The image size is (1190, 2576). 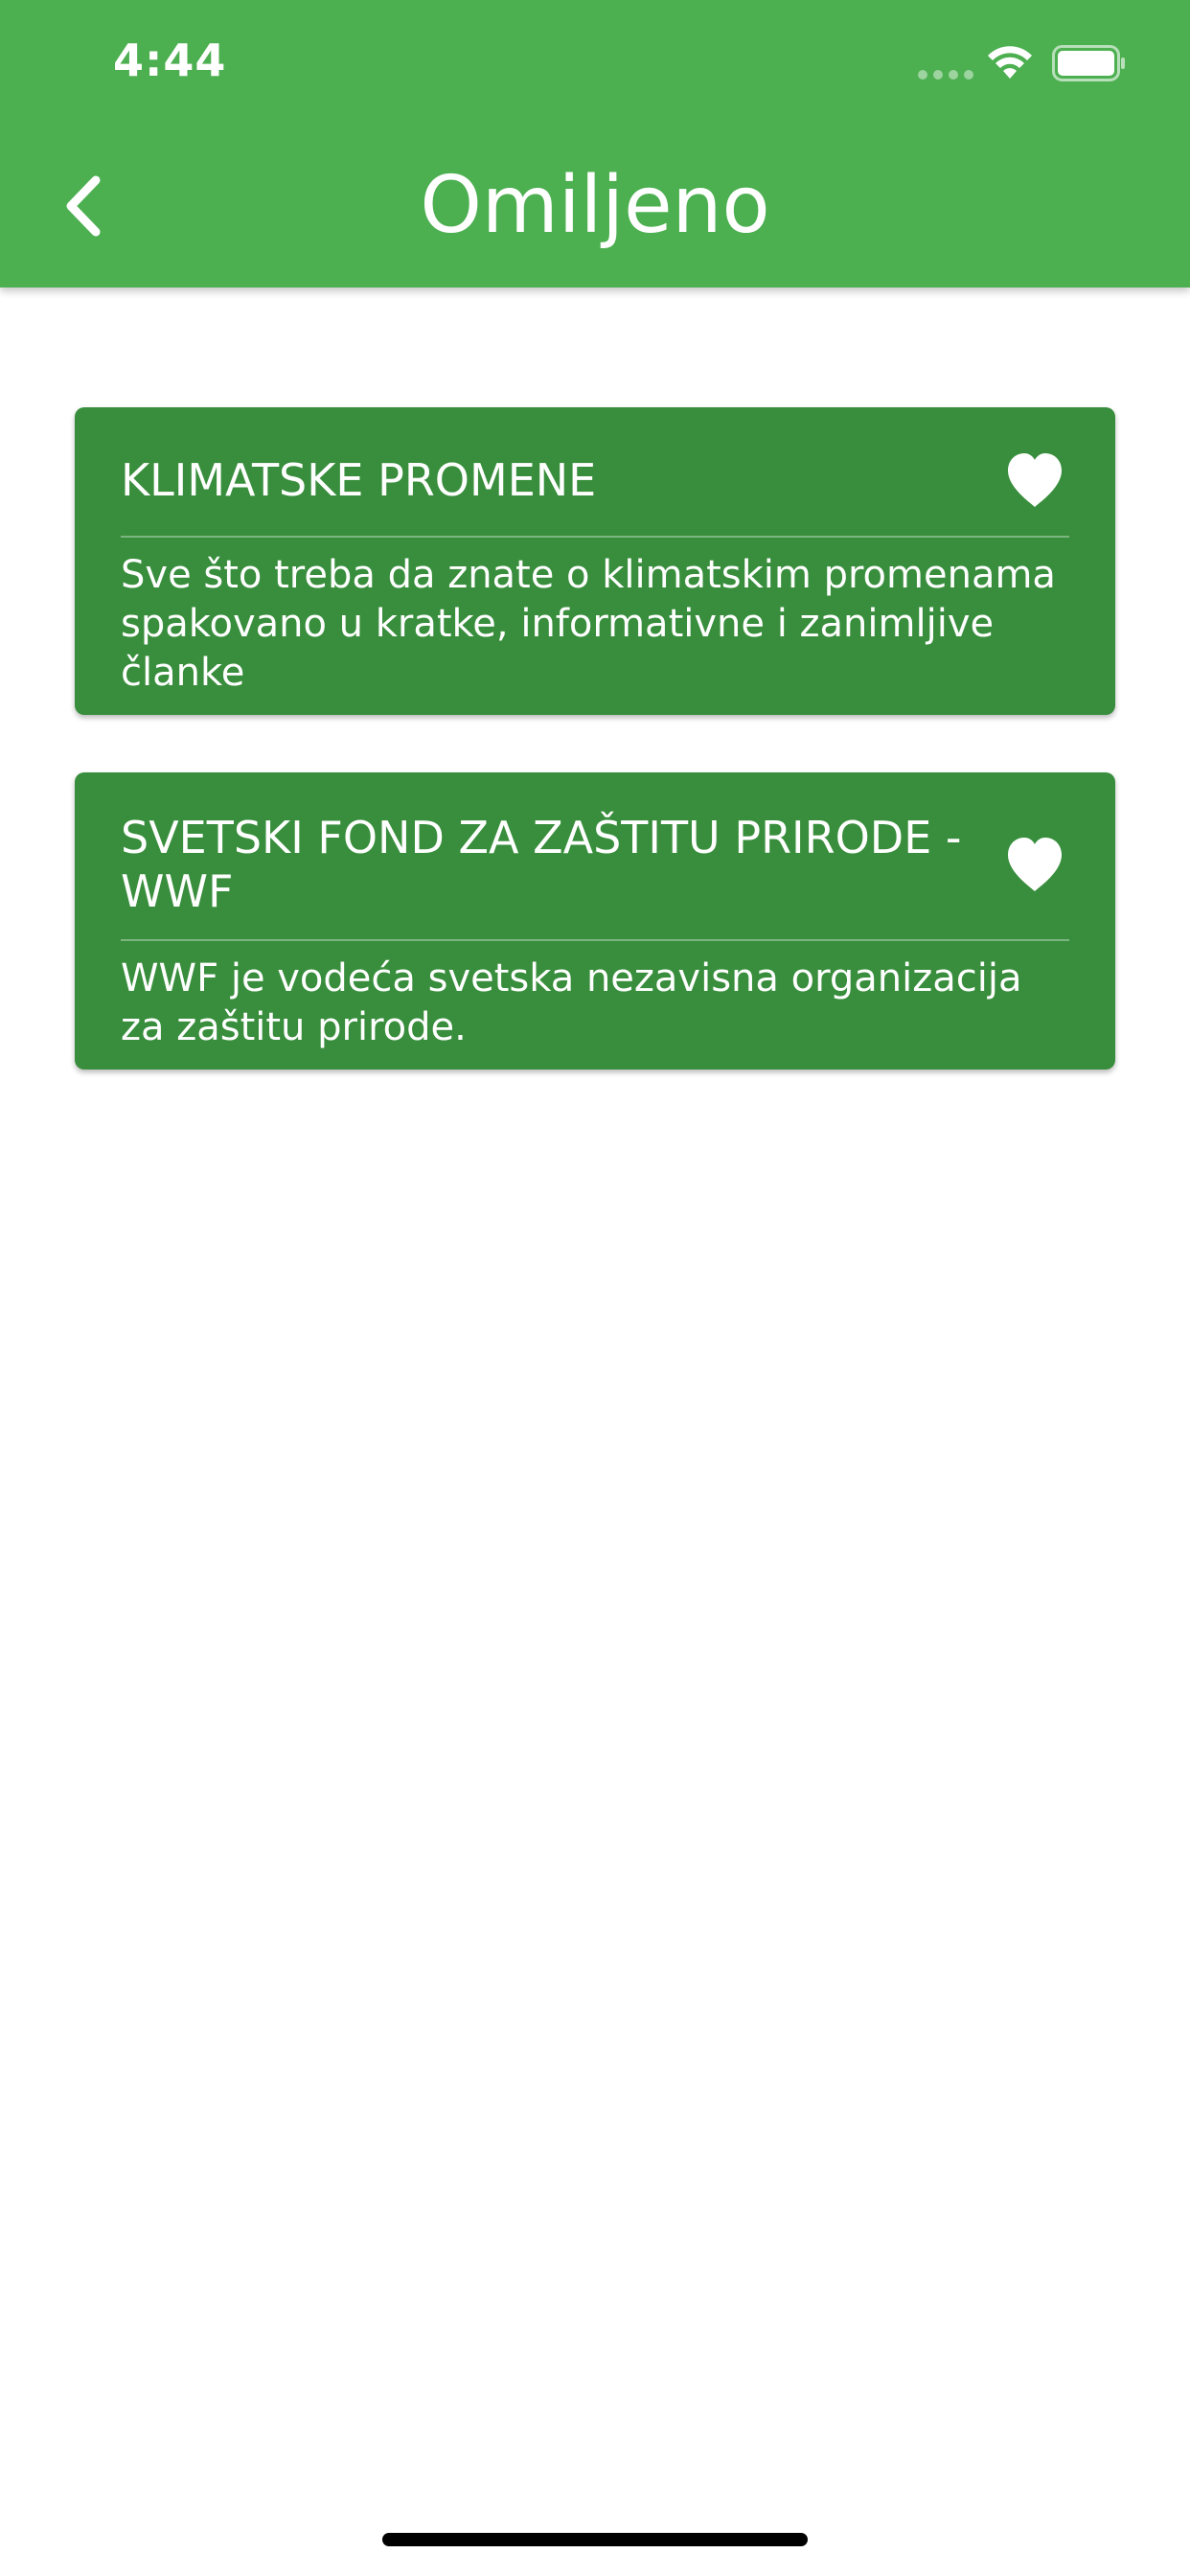 I want to click on card-header: KLIMATSKE PROMENE, so click(x=595, y=492).